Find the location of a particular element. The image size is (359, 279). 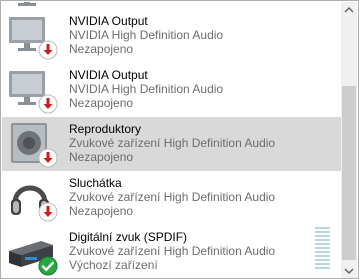

default-checkmark-icon is located at coordinates (48, 266).